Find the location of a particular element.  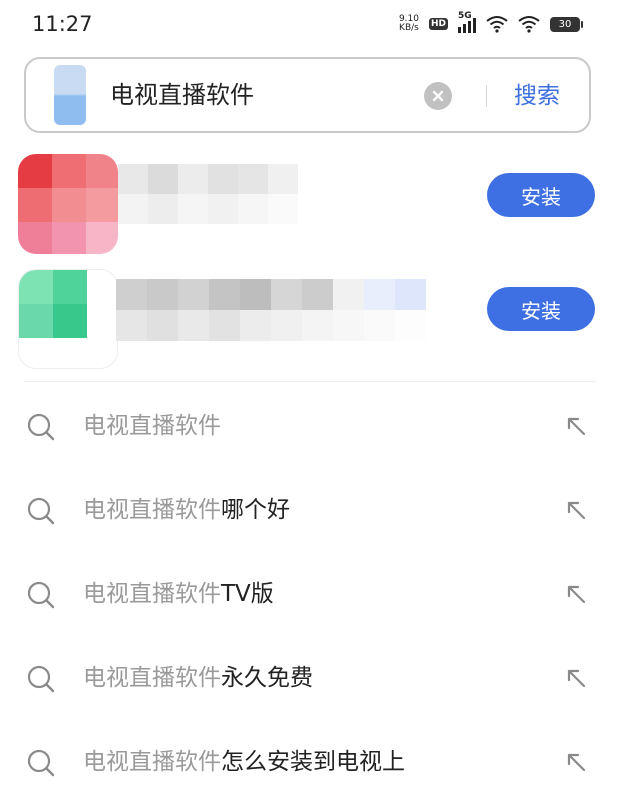

search-input: 电视直播软件 is located at coordinates (265, 95).